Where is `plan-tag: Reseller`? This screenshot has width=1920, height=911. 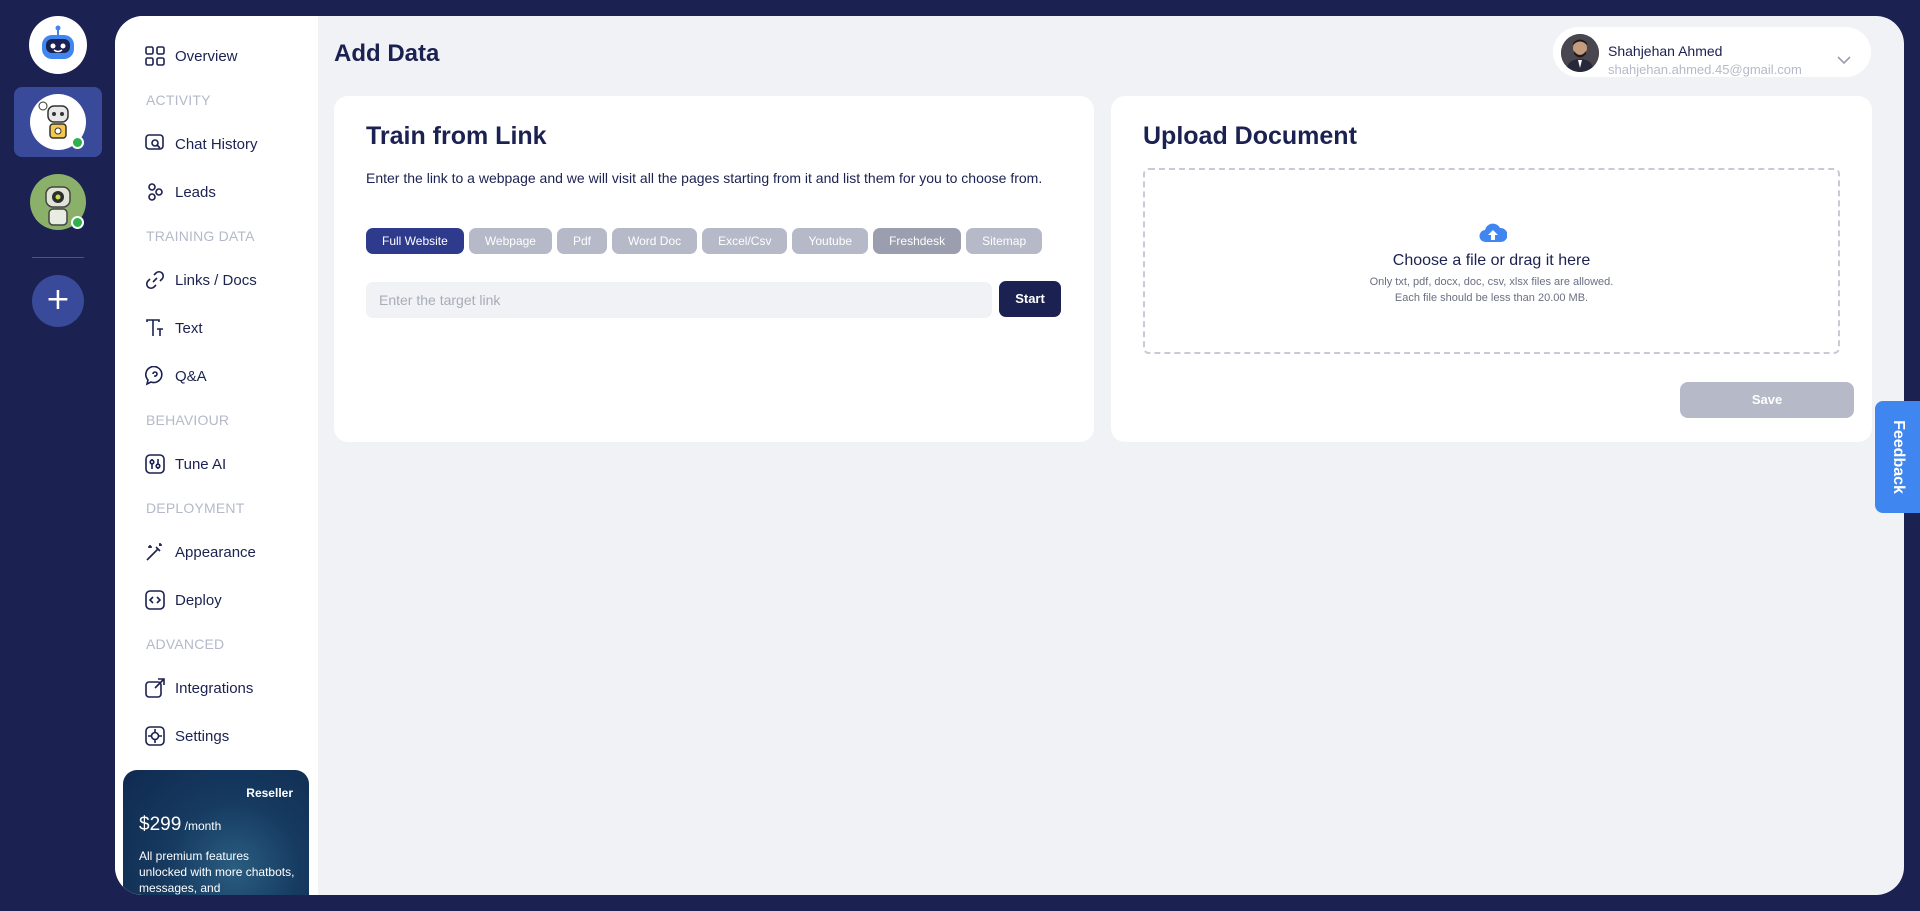
plan-tag: Reseller is located at coordinates (269, 793).